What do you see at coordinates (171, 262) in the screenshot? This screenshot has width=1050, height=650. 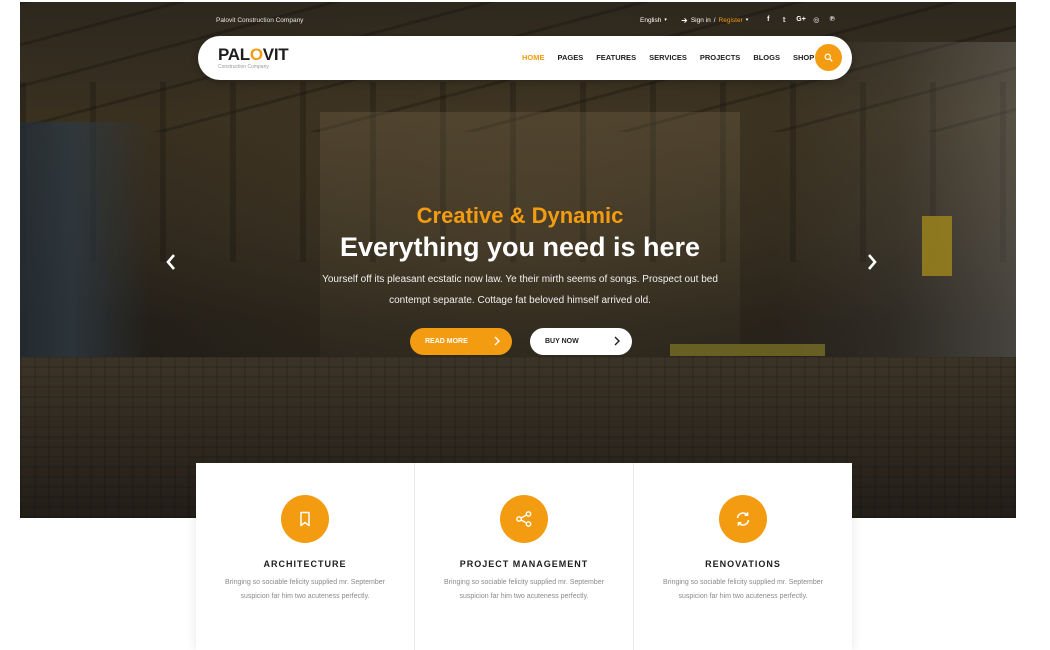 I see `slider-prev-arrow` at bounding box center [171, 262].